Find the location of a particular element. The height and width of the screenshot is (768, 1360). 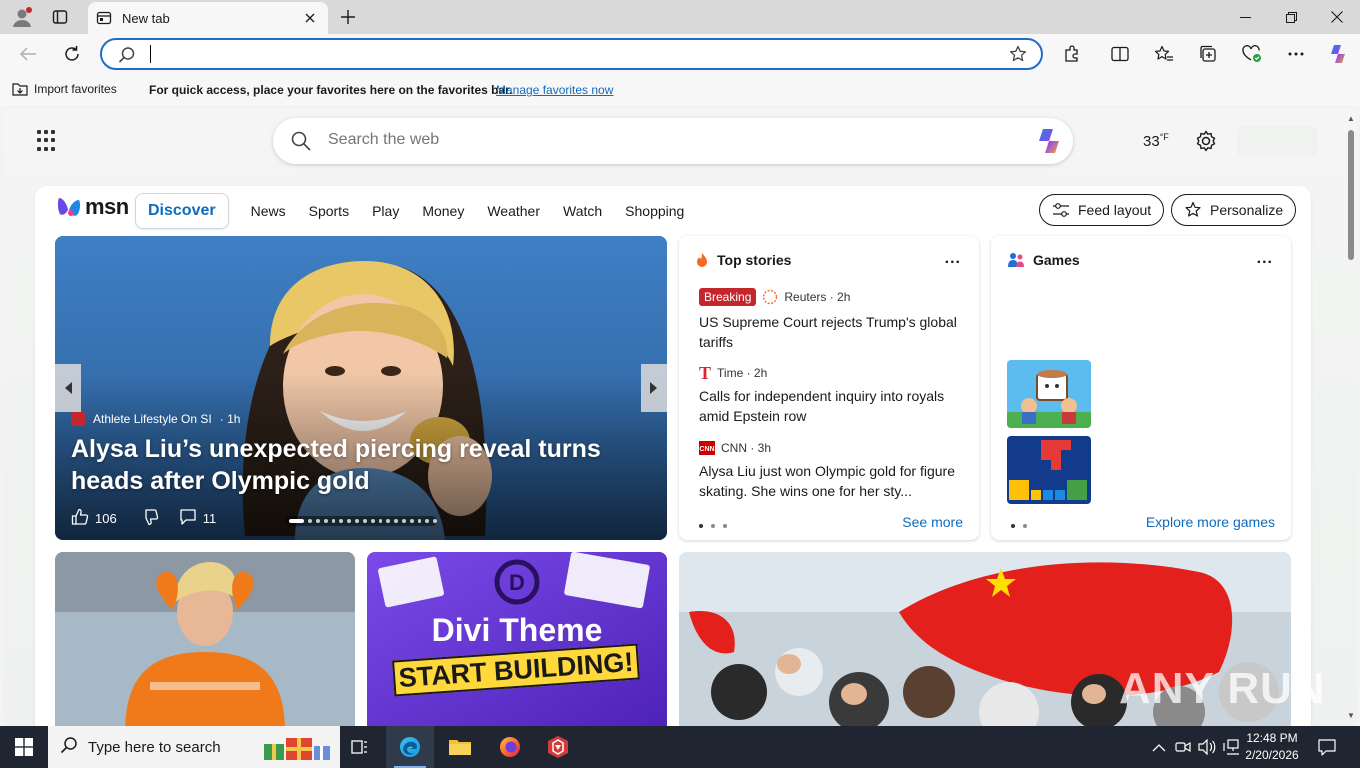

edge-taskbar-icon is located at coordinates (410, 747).